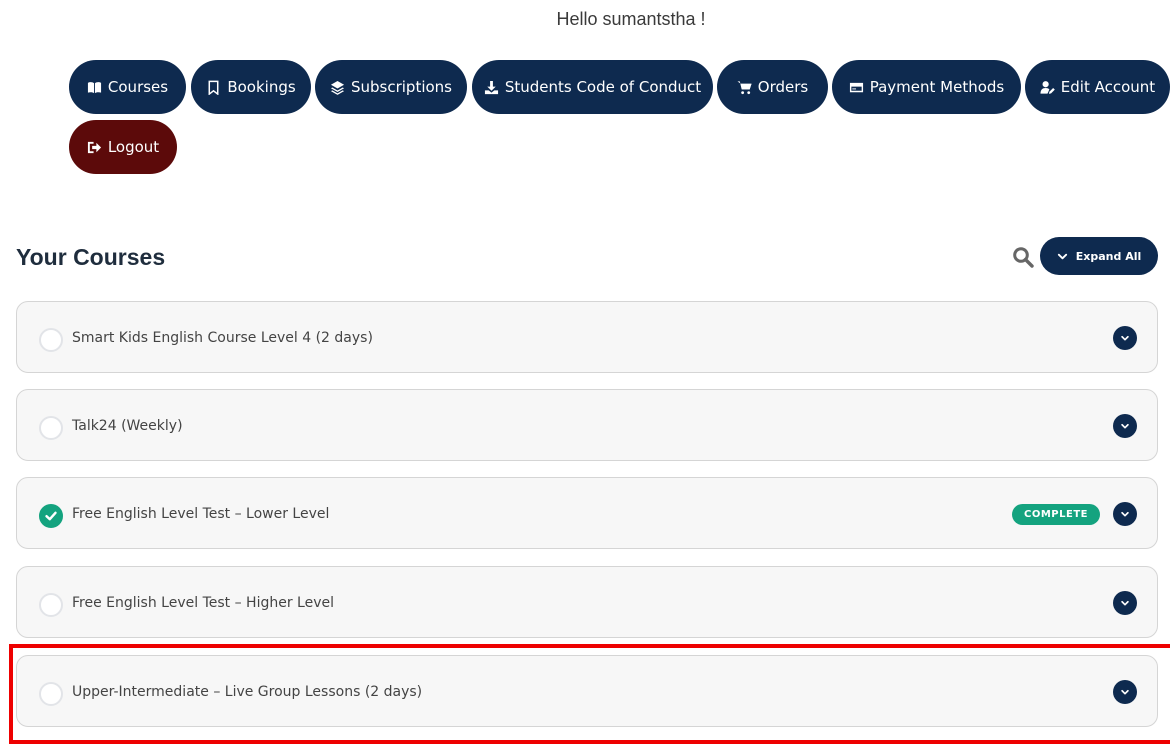 The width and height of the screenshot is (1170, 744). What do you see at coordinates (337, 87) in the screenshot?
I see `layers-icon` at bounding box center [337, 87].